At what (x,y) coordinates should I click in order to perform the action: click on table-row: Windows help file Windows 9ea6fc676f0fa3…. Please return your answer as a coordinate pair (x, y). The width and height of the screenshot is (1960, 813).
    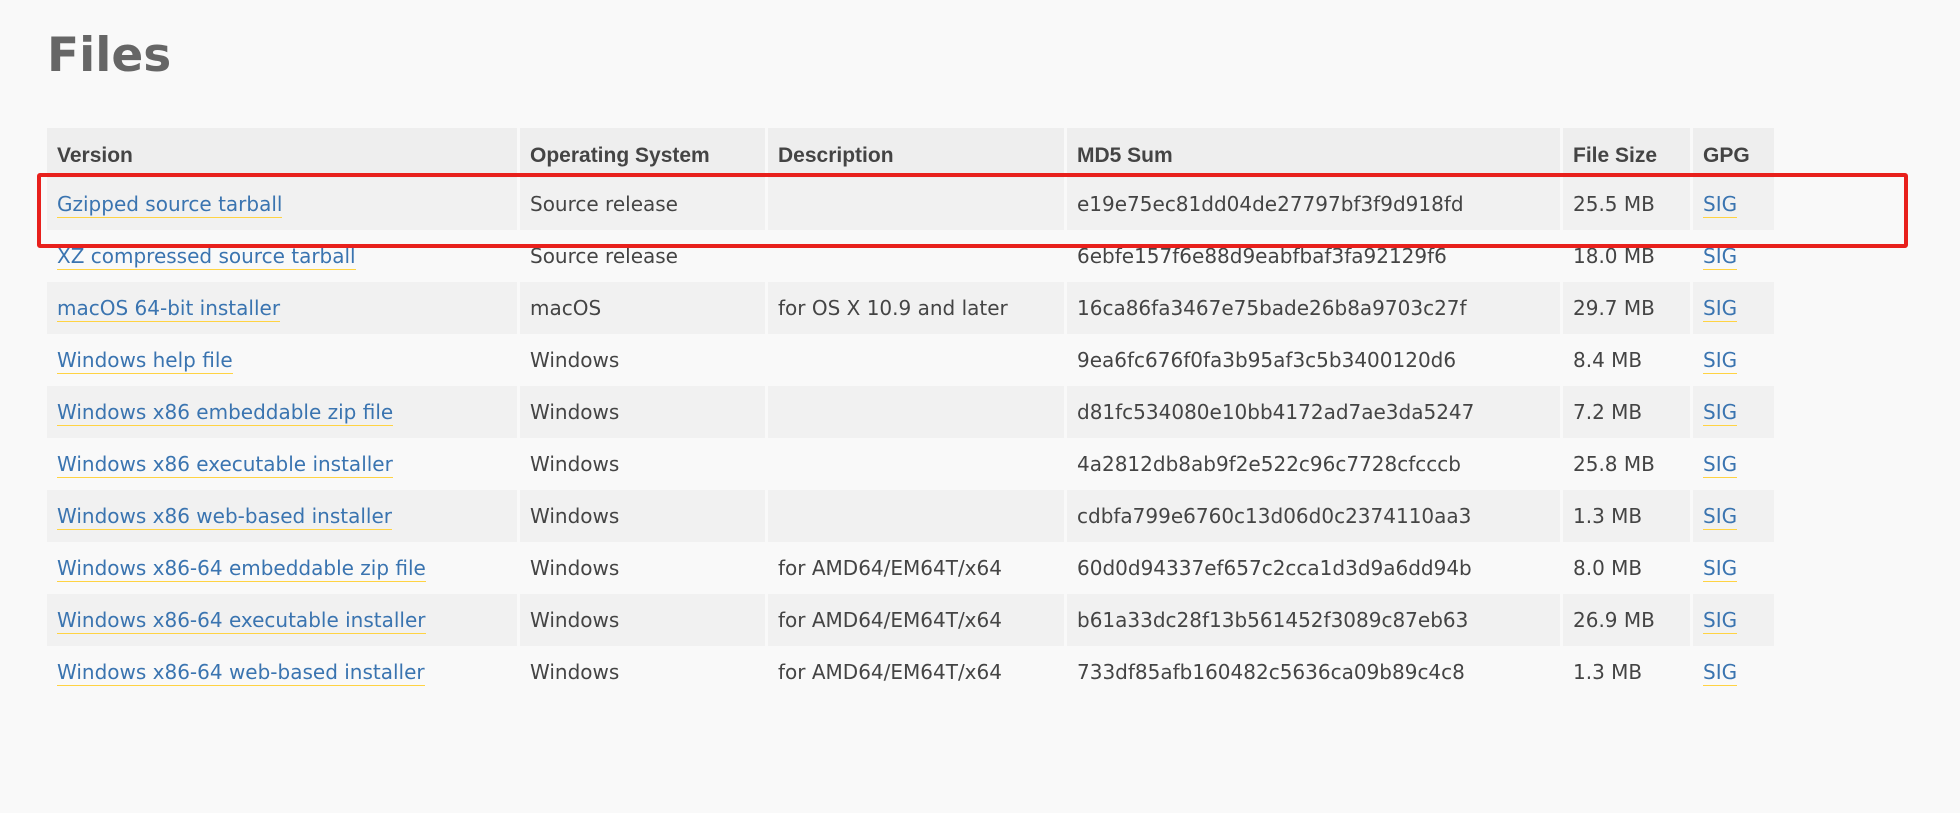
    Looking at the image, I should click on (910, 360).